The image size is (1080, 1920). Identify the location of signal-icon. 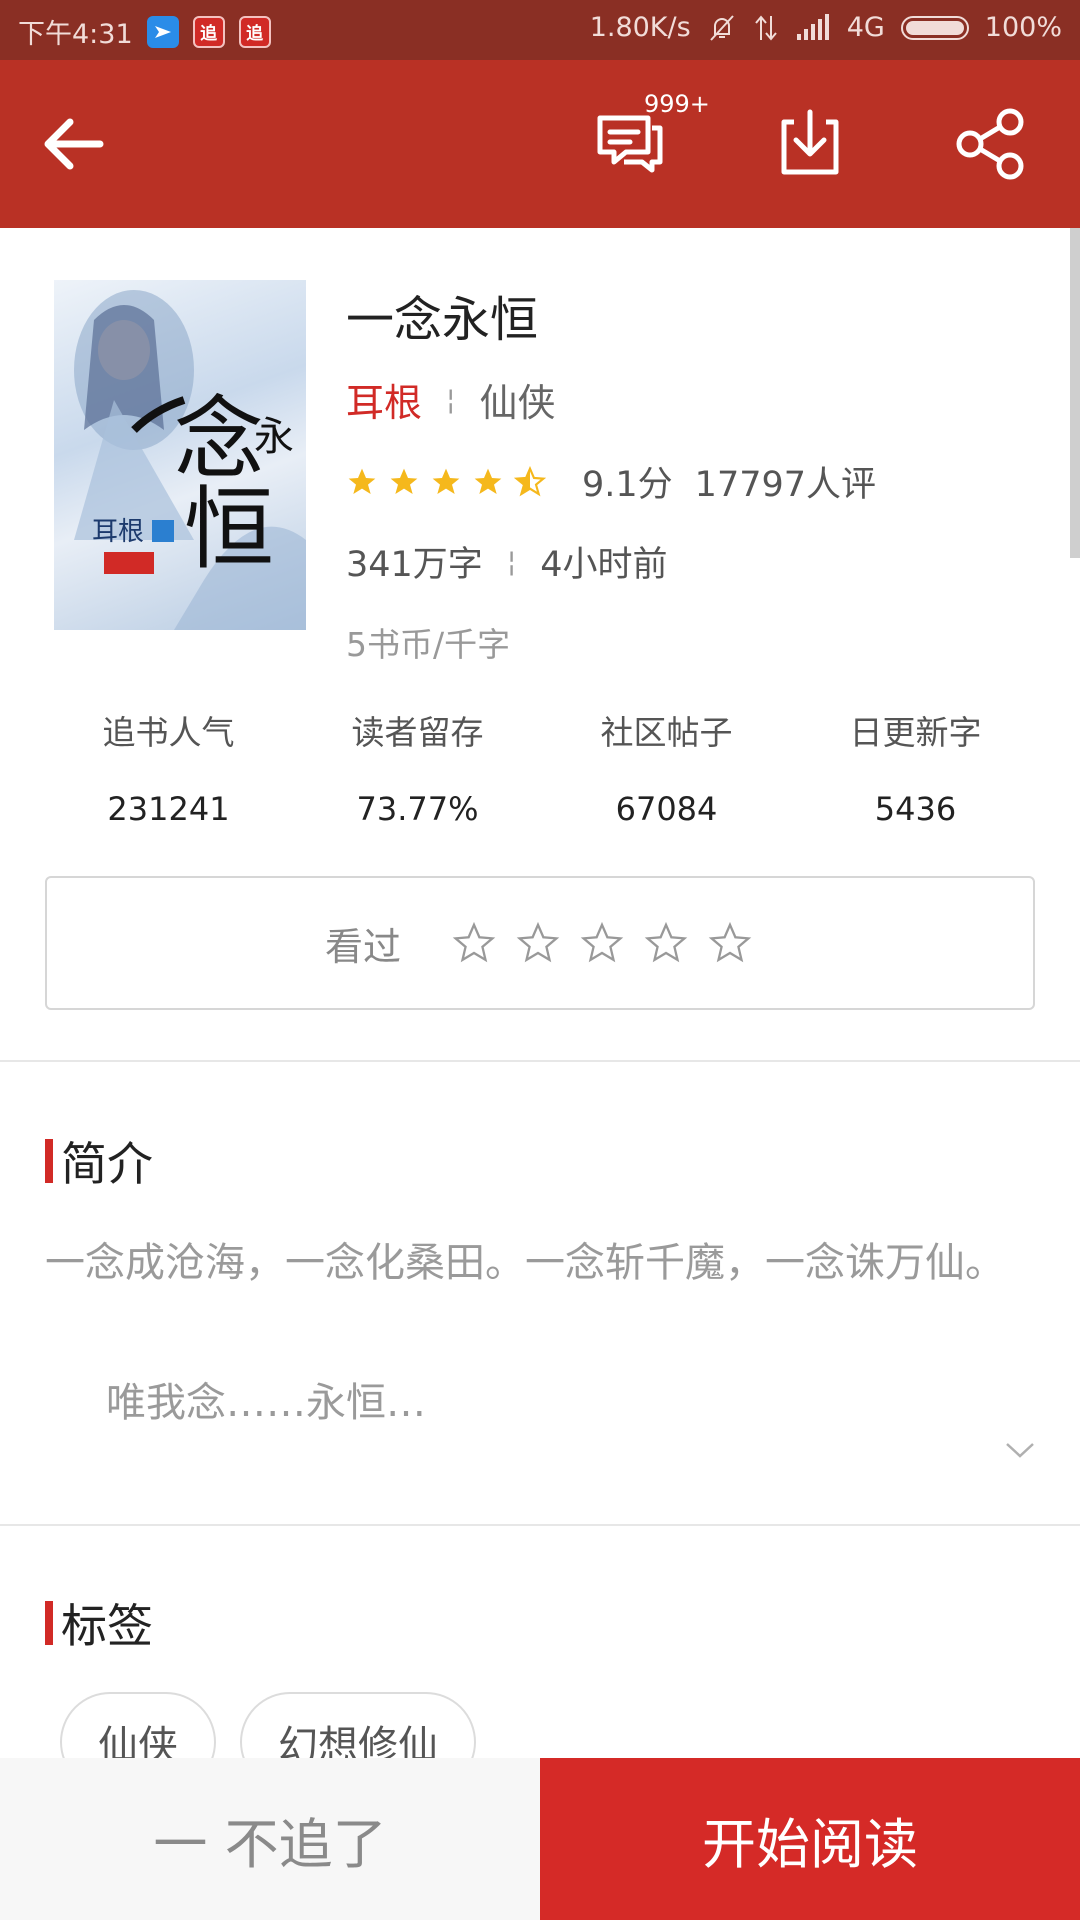
(812, 26).